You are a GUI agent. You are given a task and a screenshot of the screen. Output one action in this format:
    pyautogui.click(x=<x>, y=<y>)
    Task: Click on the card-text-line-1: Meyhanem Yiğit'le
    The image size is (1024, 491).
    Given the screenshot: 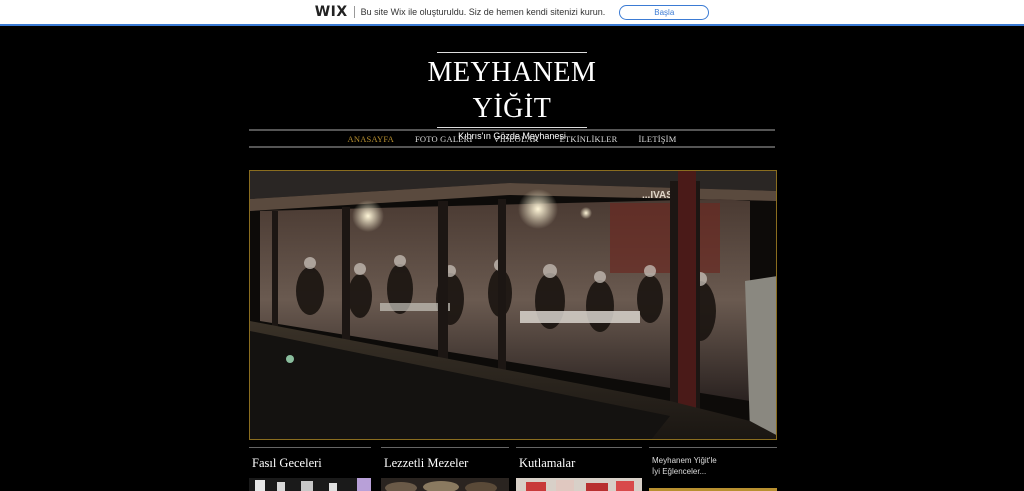 What is the action you would take?
    pyautogui.click(x=684, y=460)
    